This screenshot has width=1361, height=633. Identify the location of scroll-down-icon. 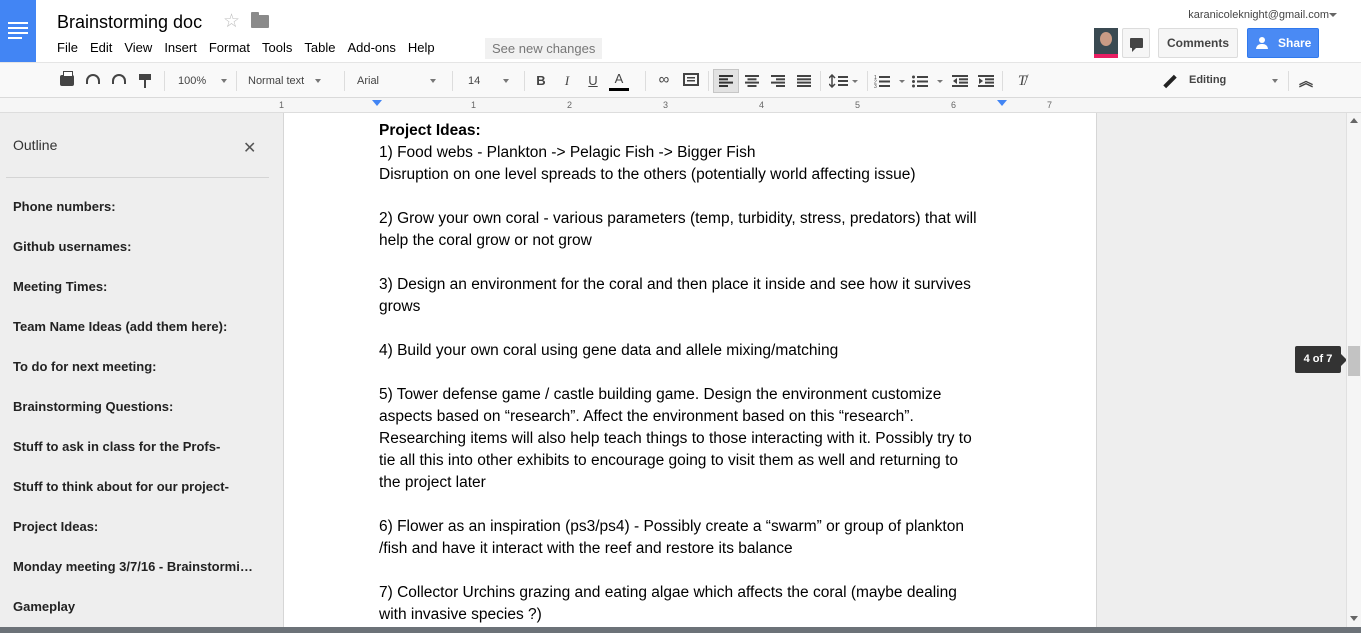
(1354, 618).